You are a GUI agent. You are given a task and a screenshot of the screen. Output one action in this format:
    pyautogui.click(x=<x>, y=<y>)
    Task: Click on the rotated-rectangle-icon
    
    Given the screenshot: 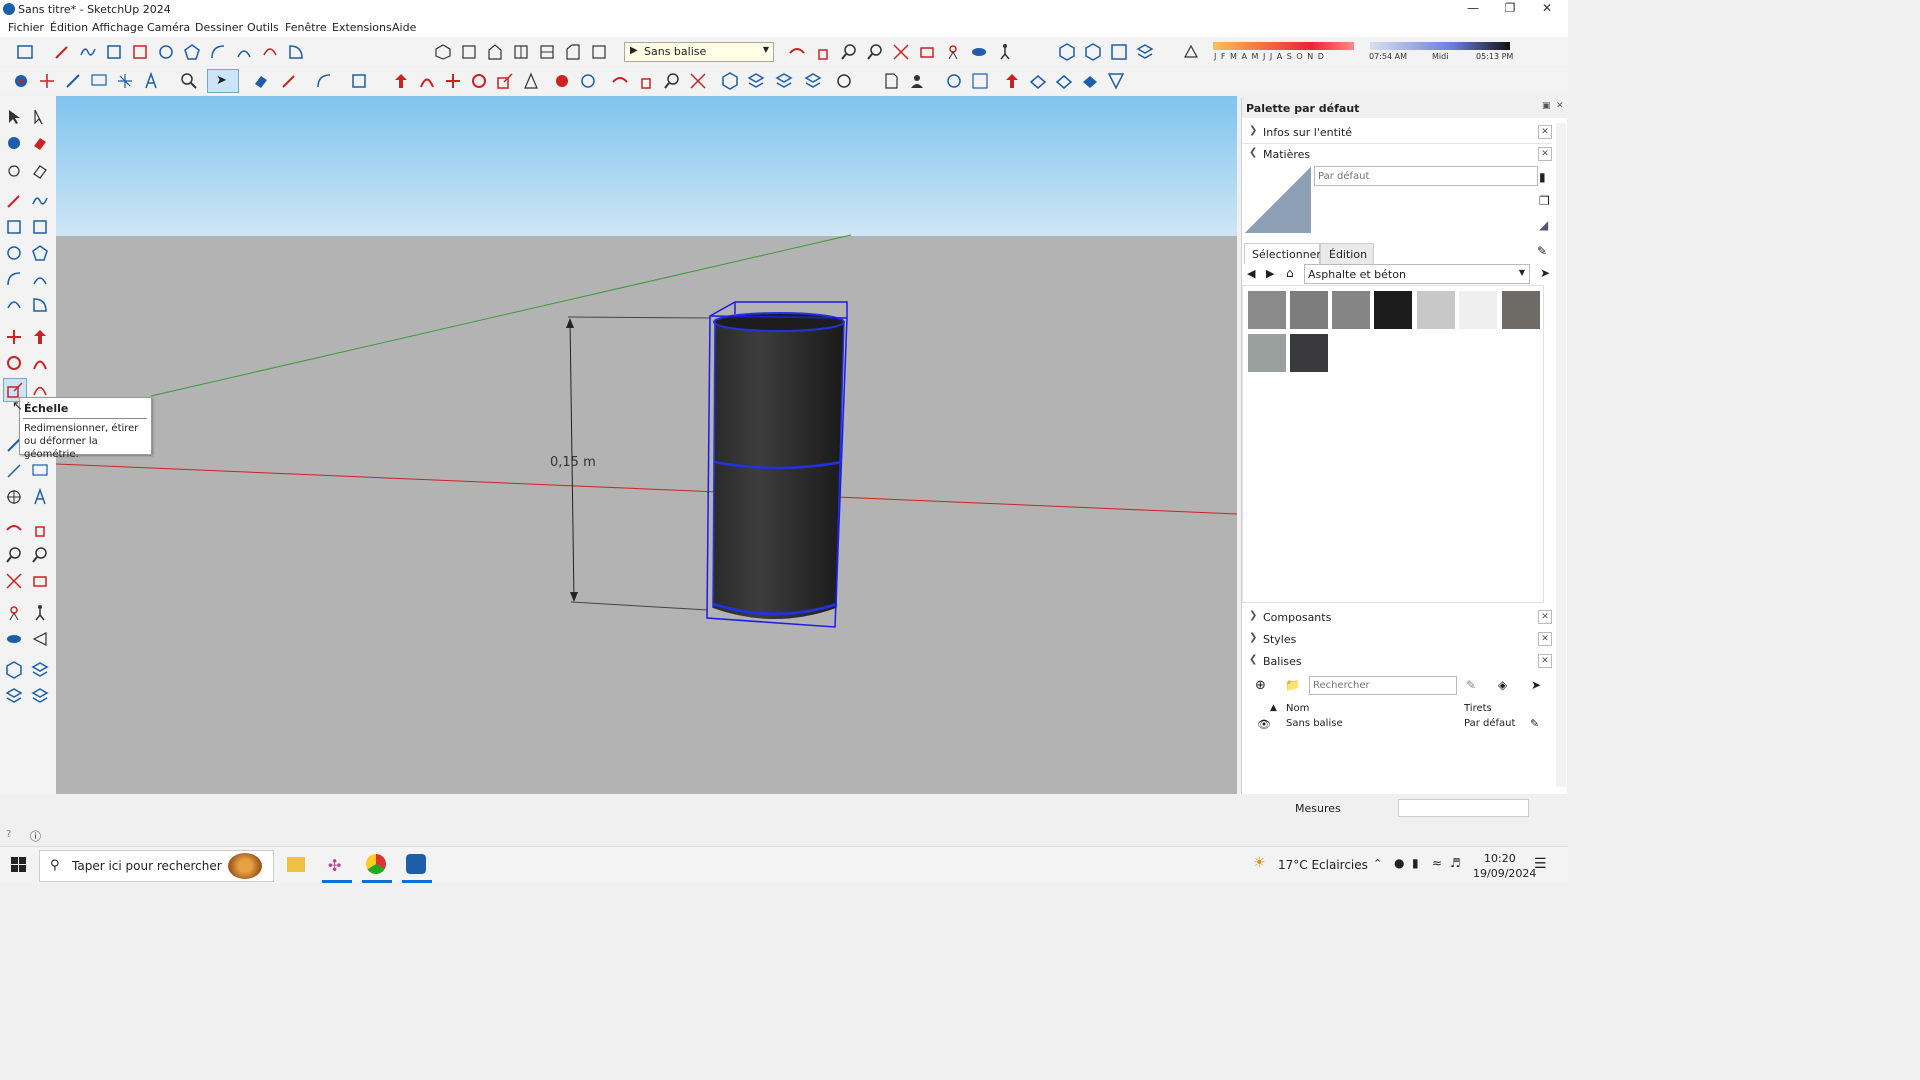 What is the action you would take?
    pyautogui.click(x=140, y=52)
    